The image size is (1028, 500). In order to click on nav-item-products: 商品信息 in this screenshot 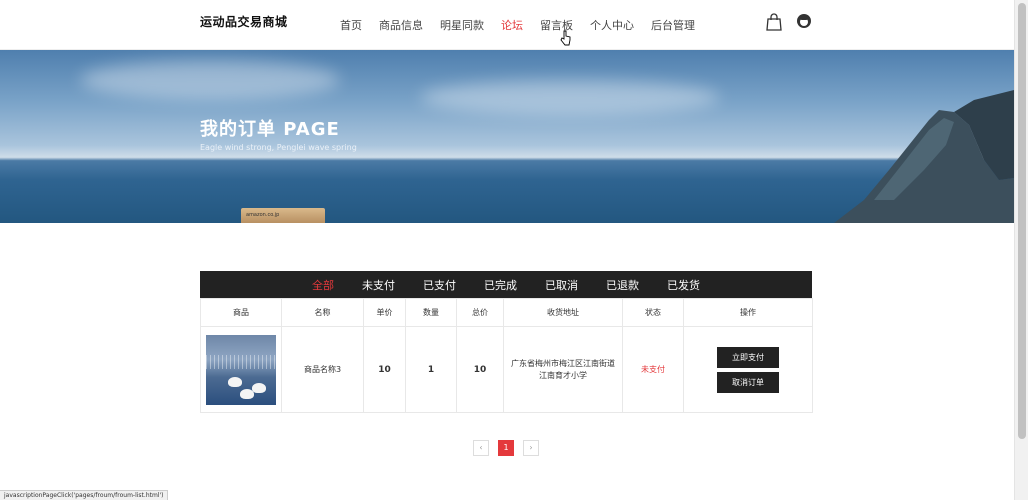, I will do `click(401, 25)`.